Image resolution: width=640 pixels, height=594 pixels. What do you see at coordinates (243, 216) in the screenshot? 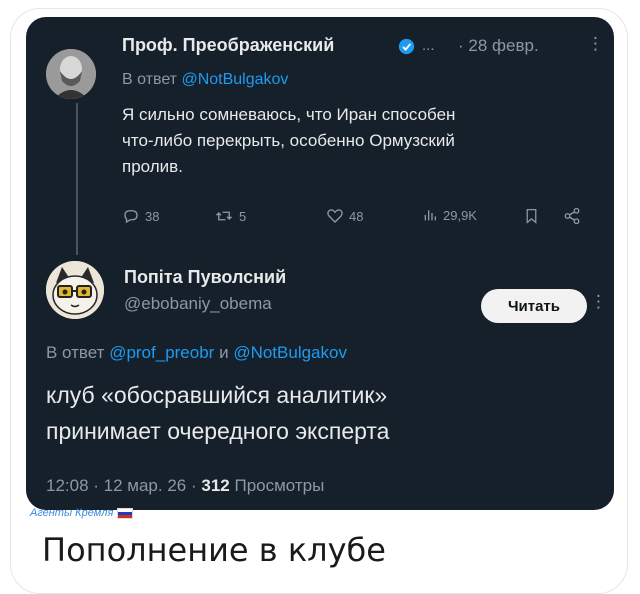
I see `repost-count: 5` at bounding box center [243, 216].